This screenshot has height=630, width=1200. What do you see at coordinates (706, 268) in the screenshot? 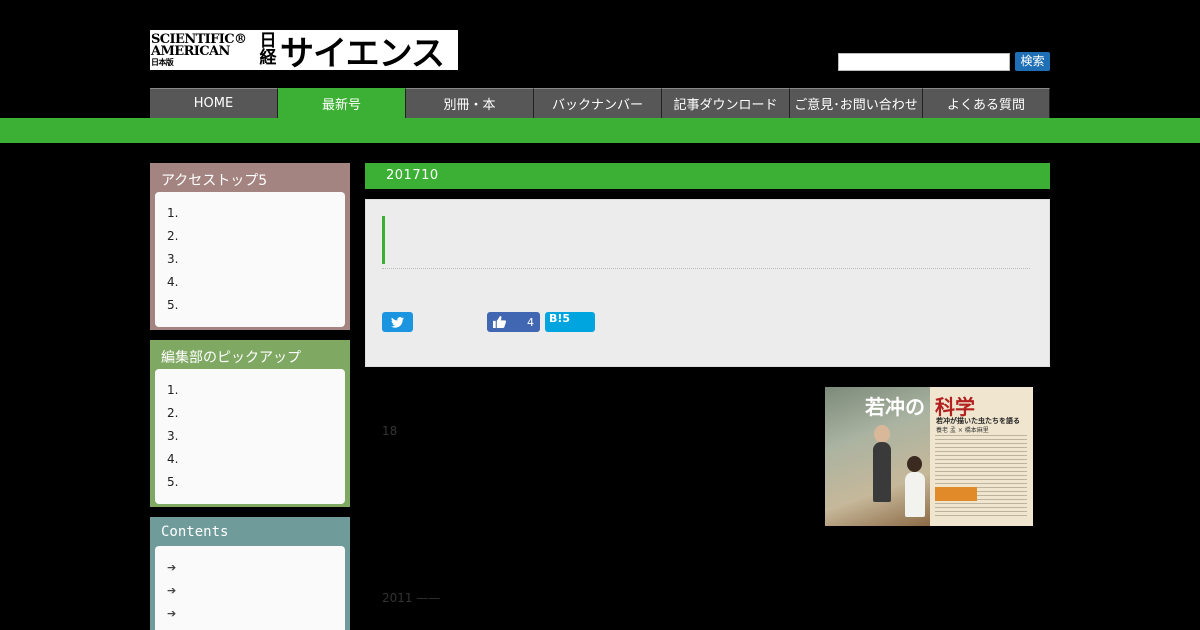
I see `dotted-divider` at bounding box center [706, 268].